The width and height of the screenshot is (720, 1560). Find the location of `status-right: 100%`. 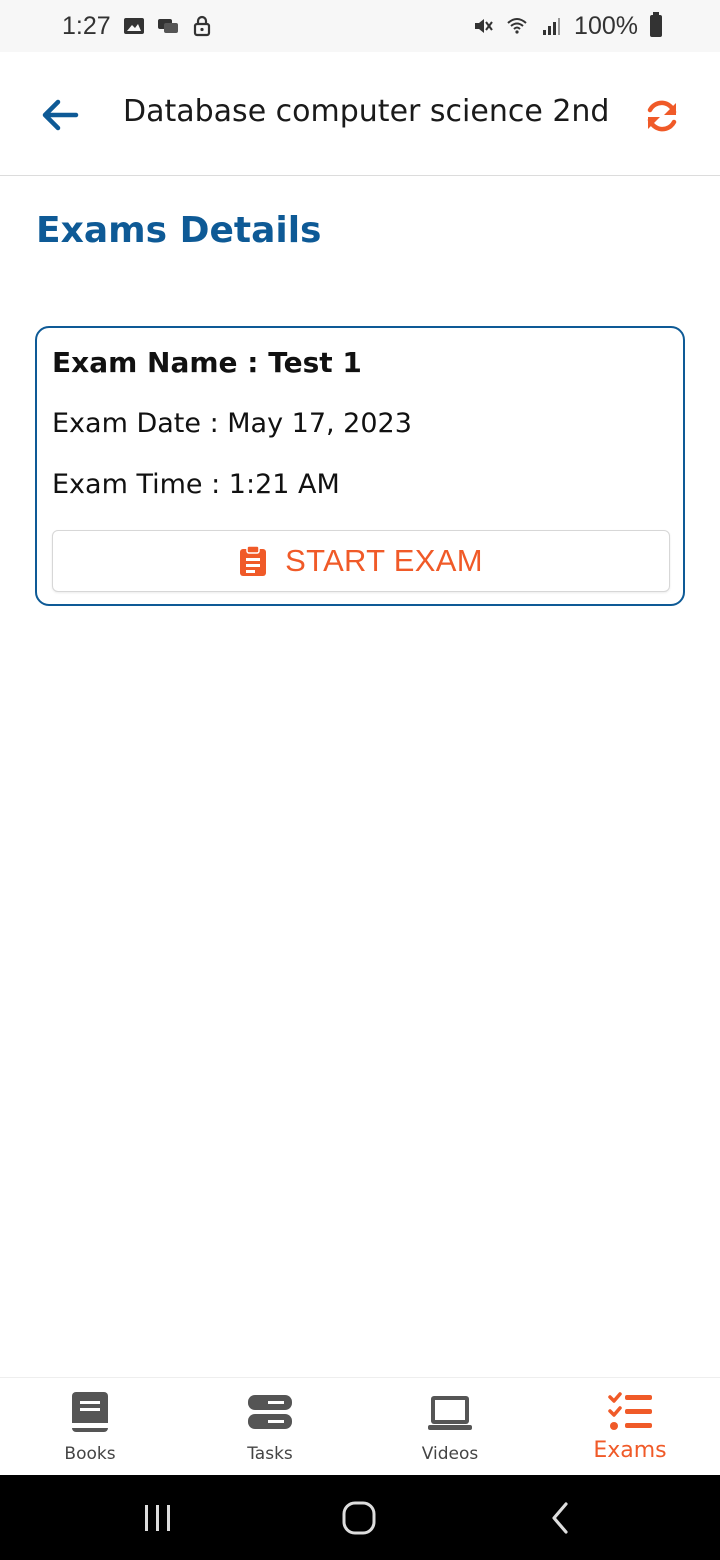

status-right: 100% is located at coordinates (567, 26).